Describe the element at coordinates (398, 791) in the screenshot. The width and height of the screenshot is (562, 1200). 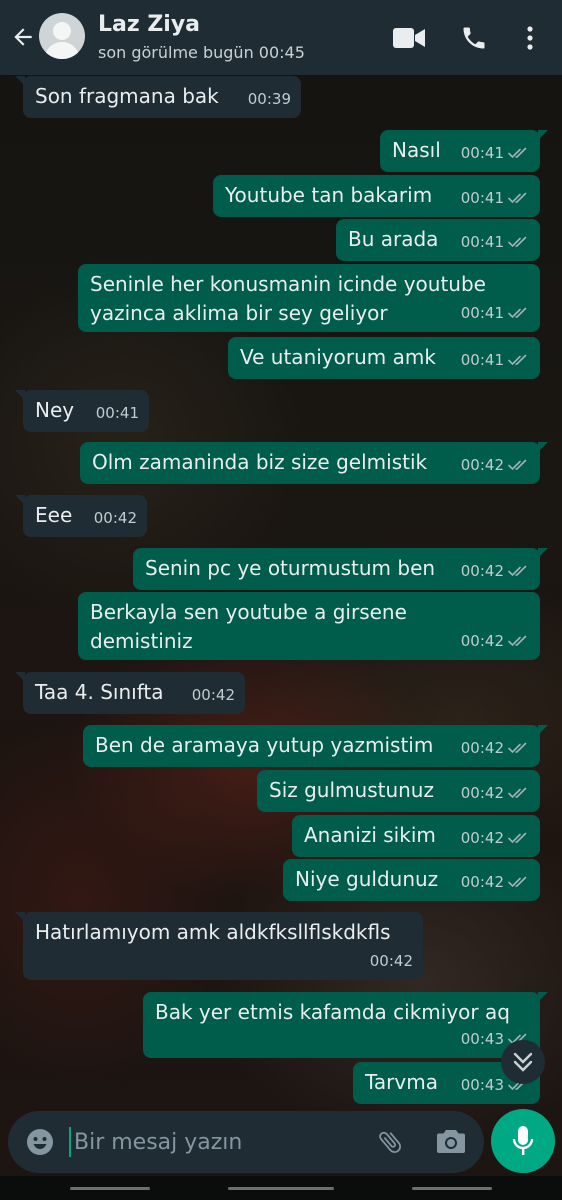
I see `outgoing-message: Siz gulmustunuz 00:42` at that location.